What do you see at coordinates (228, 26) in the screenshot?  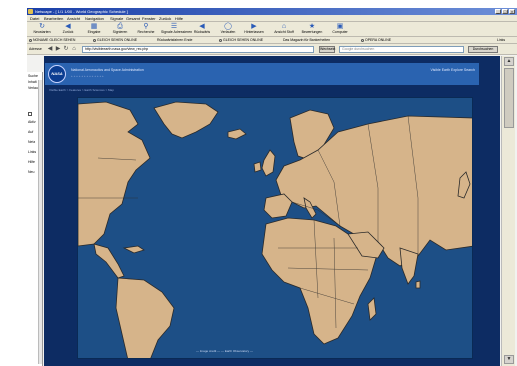 I see `history-icon: ◯` at bounding box center [228, 26].